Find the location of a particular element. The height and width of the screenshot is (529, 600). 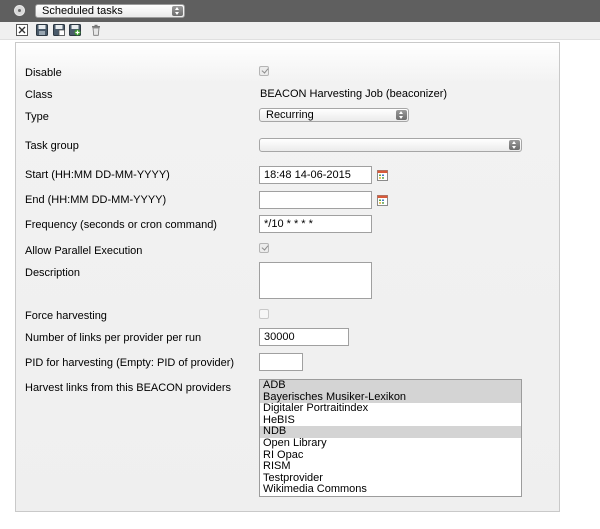

links-per-run-label: Number of links per provider per run is located at coordinates (113, 338).